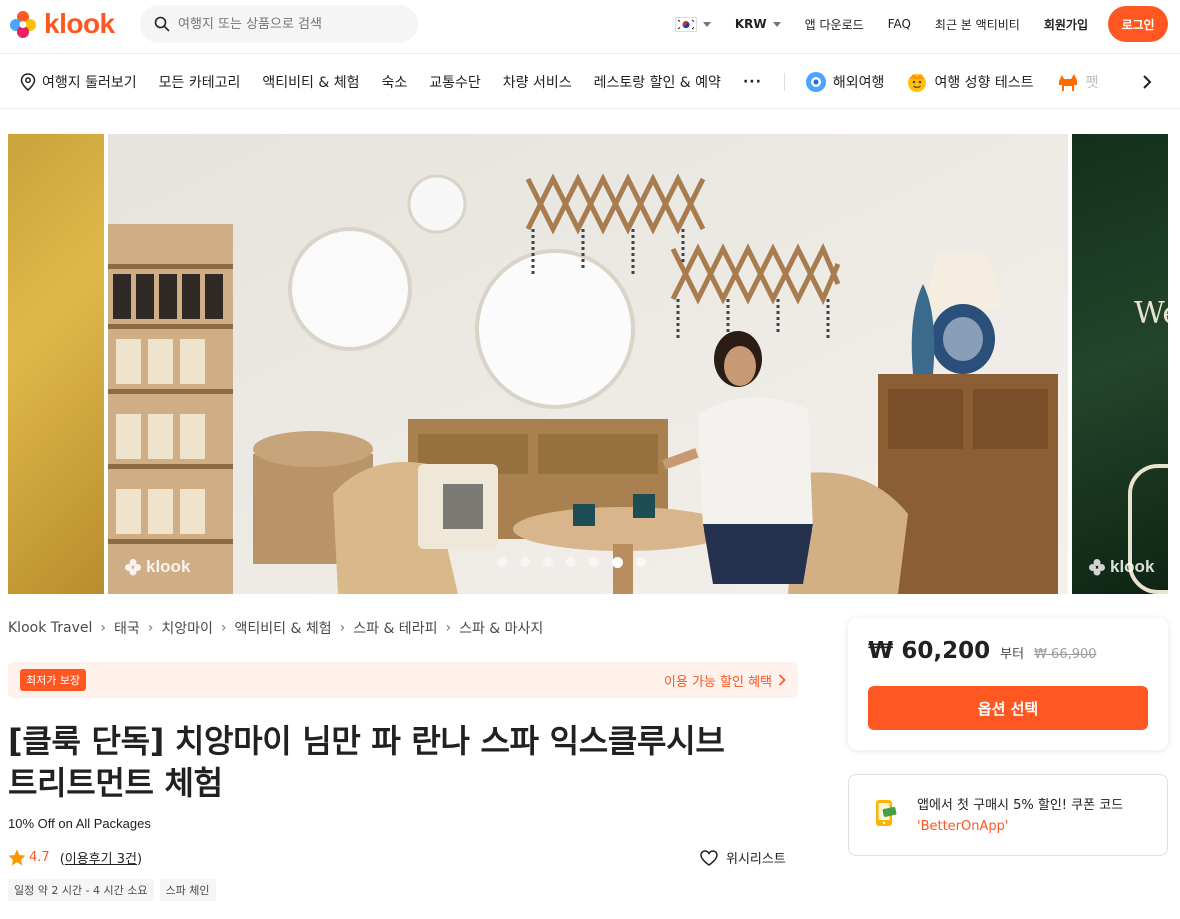 This screenshot has width=1180, height=919. I want to click on breadcrumb-item: 태국, so click(127, 628).